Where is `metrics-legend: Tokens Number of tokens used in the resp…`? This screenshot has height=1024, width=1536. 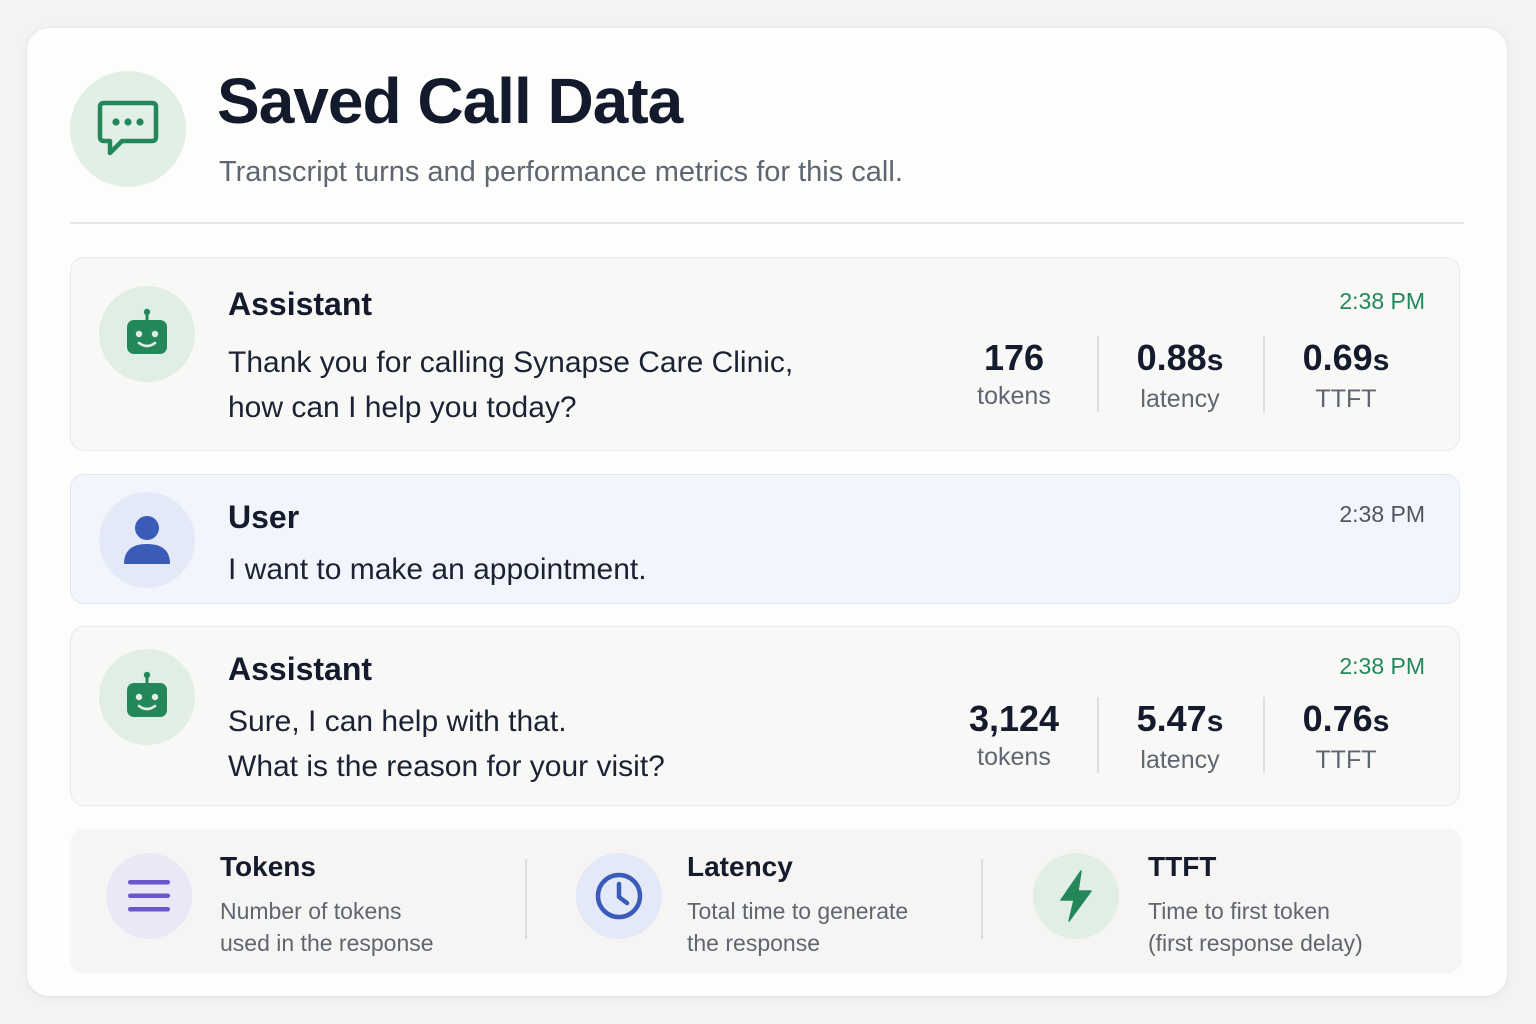
metrics-legend: Tokens Number of tokens used in the resp… is located at coordinates (766, 901).